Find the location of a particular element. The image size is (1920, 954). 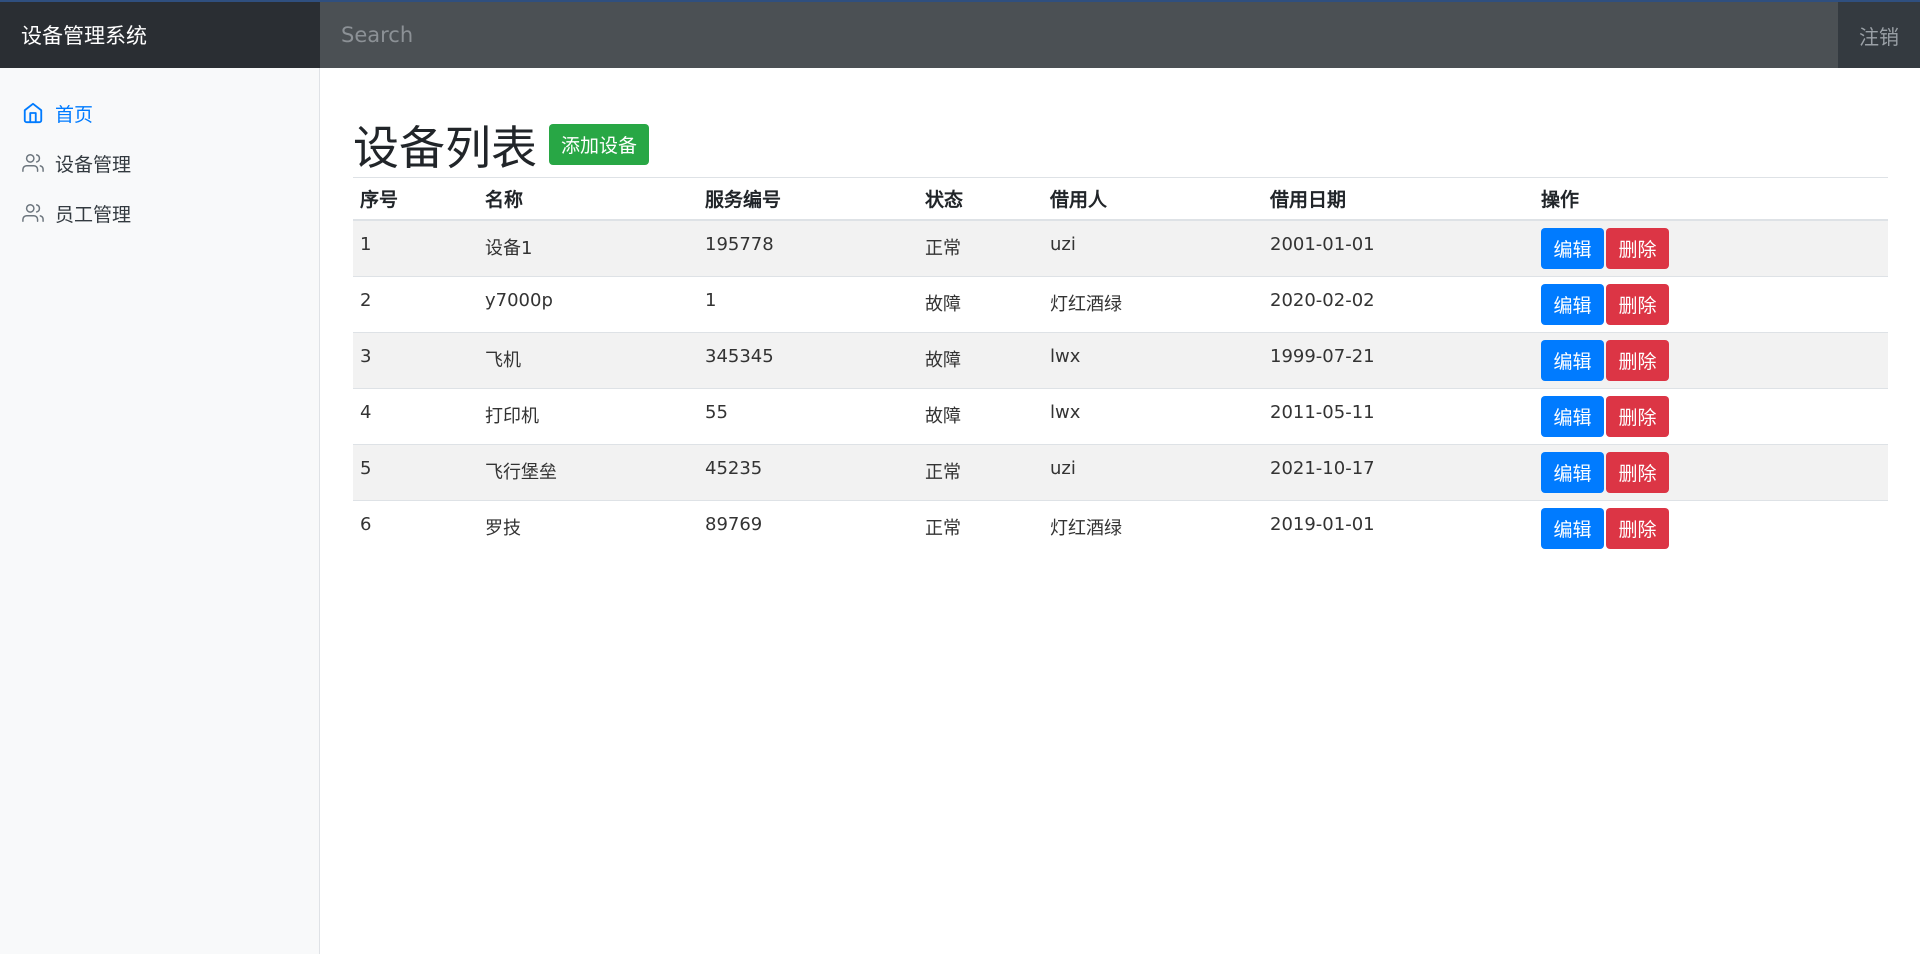

cell-borrow-date: 2021-10-17 is located at coordinates (1398, 471).